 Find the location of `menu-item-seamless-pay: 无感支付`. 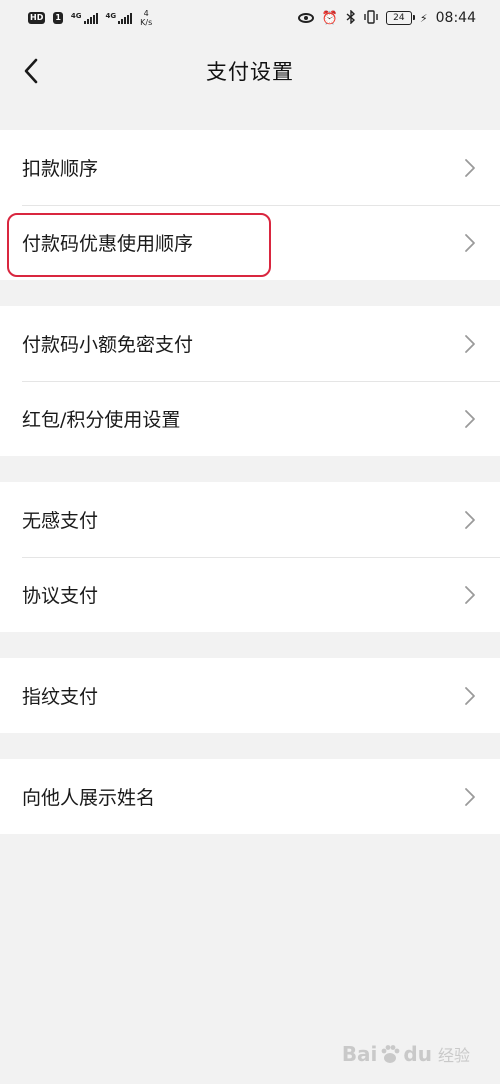

menu-item-seamless-pay: 无感支付 is located at coordinates (250, 519).